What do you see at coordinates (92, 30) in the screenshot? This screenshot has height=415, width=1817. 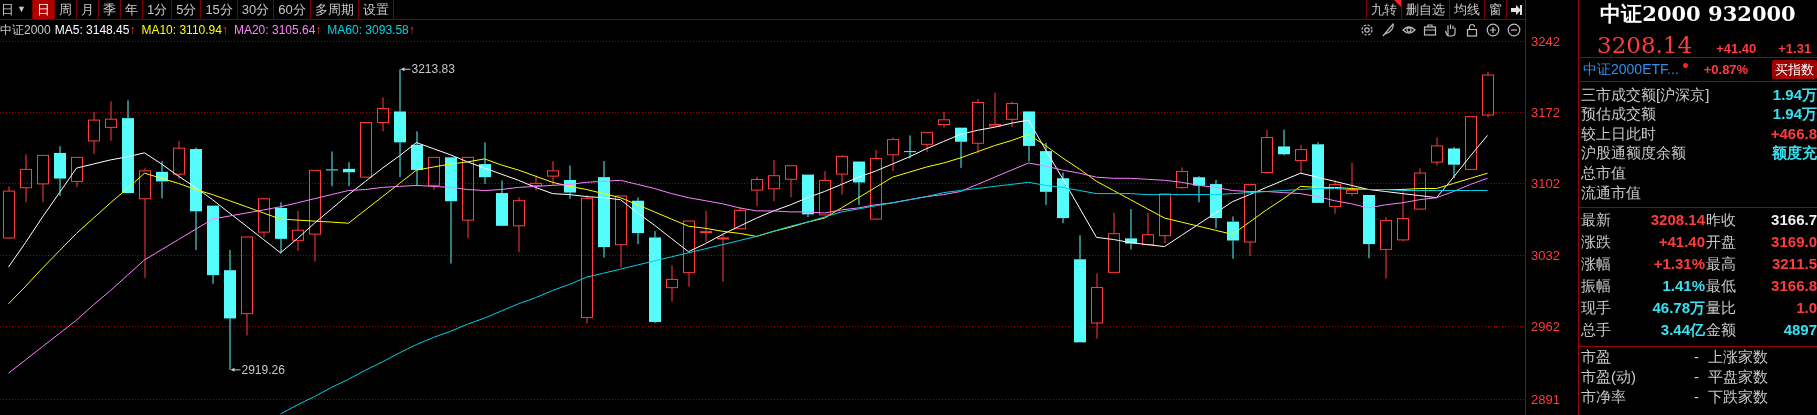 I see `moving-average-value: MA5: 3148.45` at bounding box center [92, 30].